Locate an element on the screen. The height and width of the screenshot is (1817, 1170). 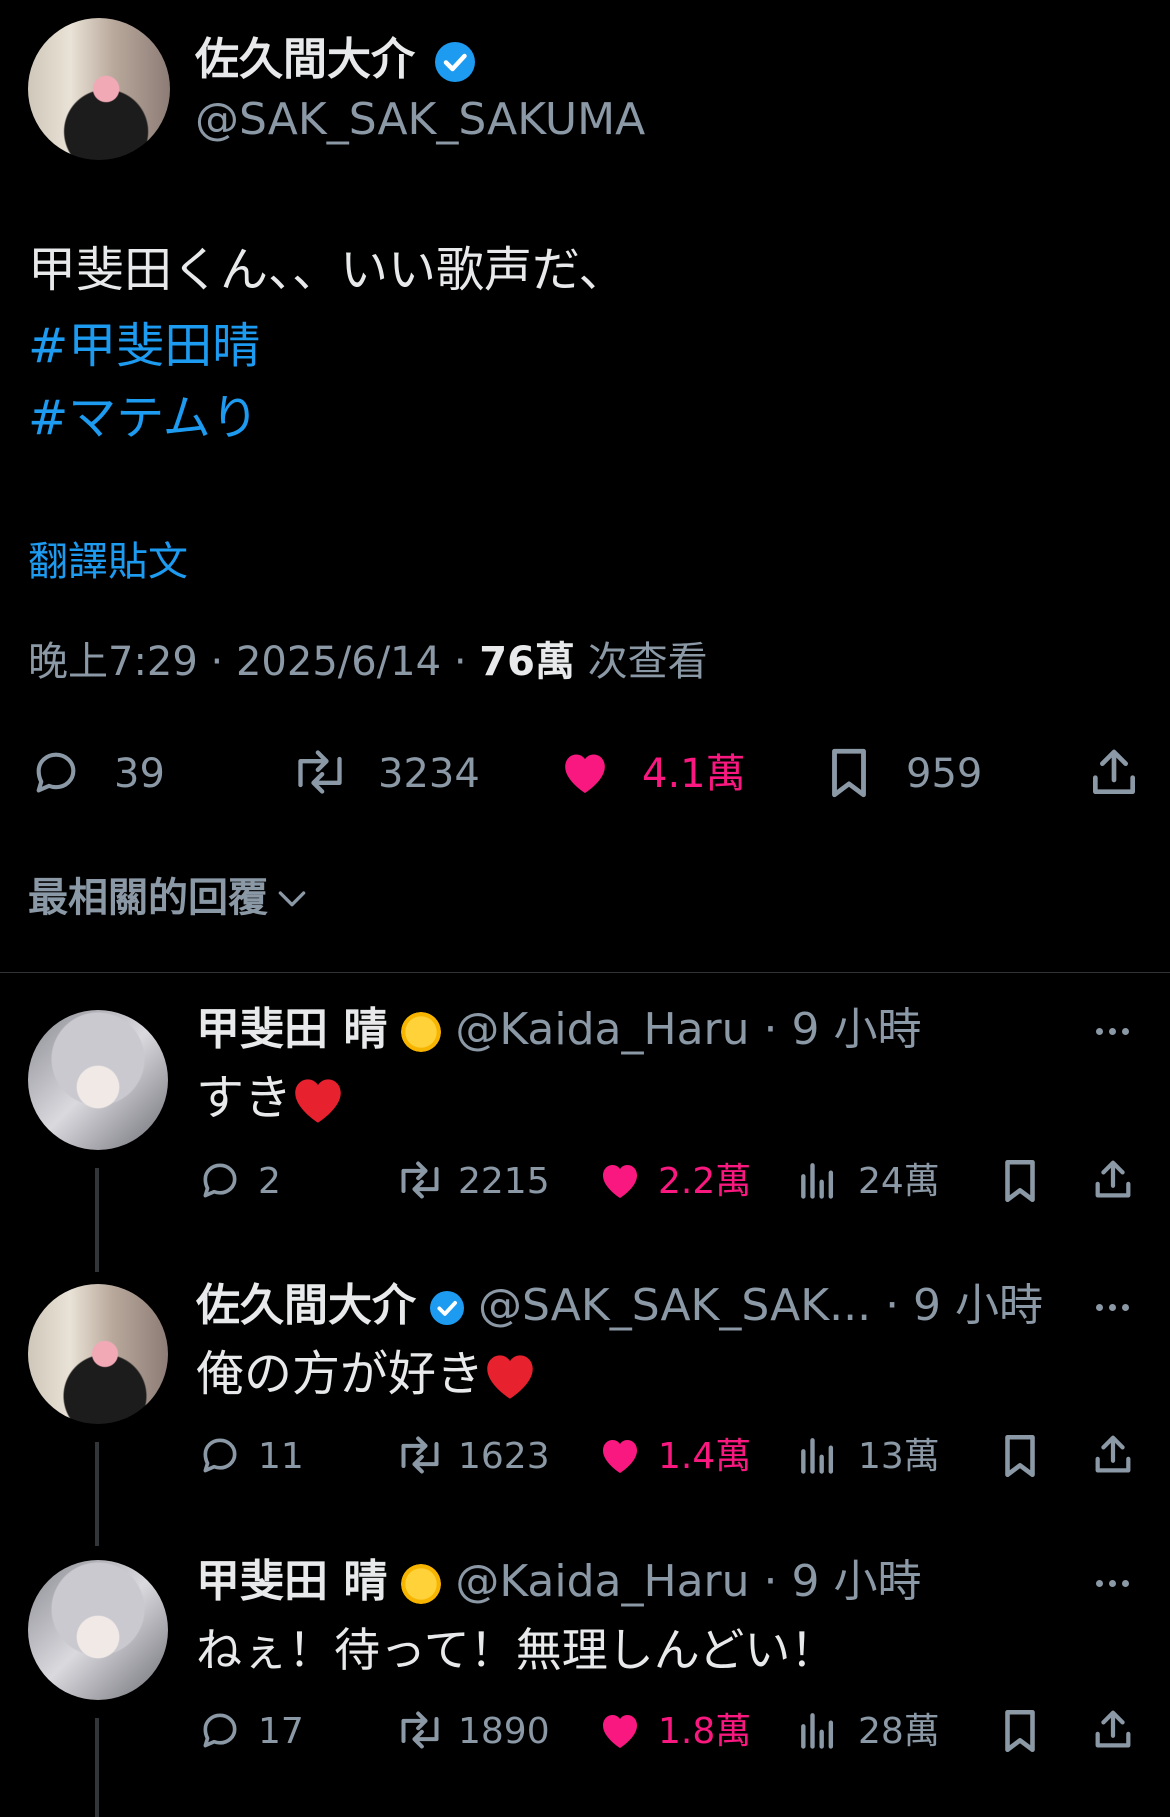
tweet-text: 甲斐田くん、、いい歌声だ、 is located at coordinates (327, 270).